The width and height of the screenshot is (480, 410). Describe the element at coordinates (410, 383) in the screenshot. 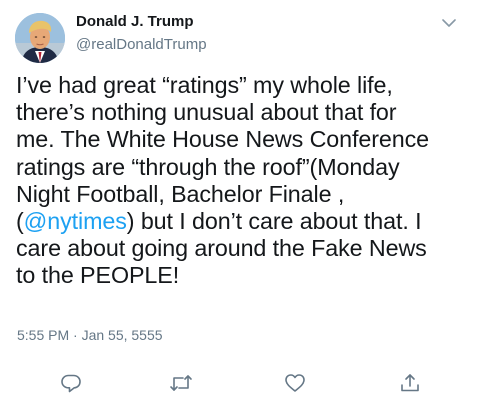

I see `share-icon` at that location.